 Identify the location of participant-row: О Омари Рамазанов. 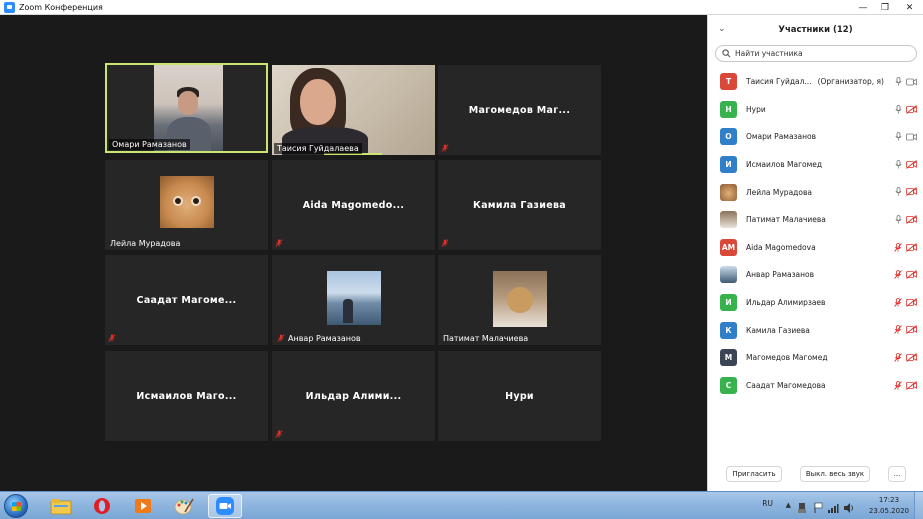
(815, 137).